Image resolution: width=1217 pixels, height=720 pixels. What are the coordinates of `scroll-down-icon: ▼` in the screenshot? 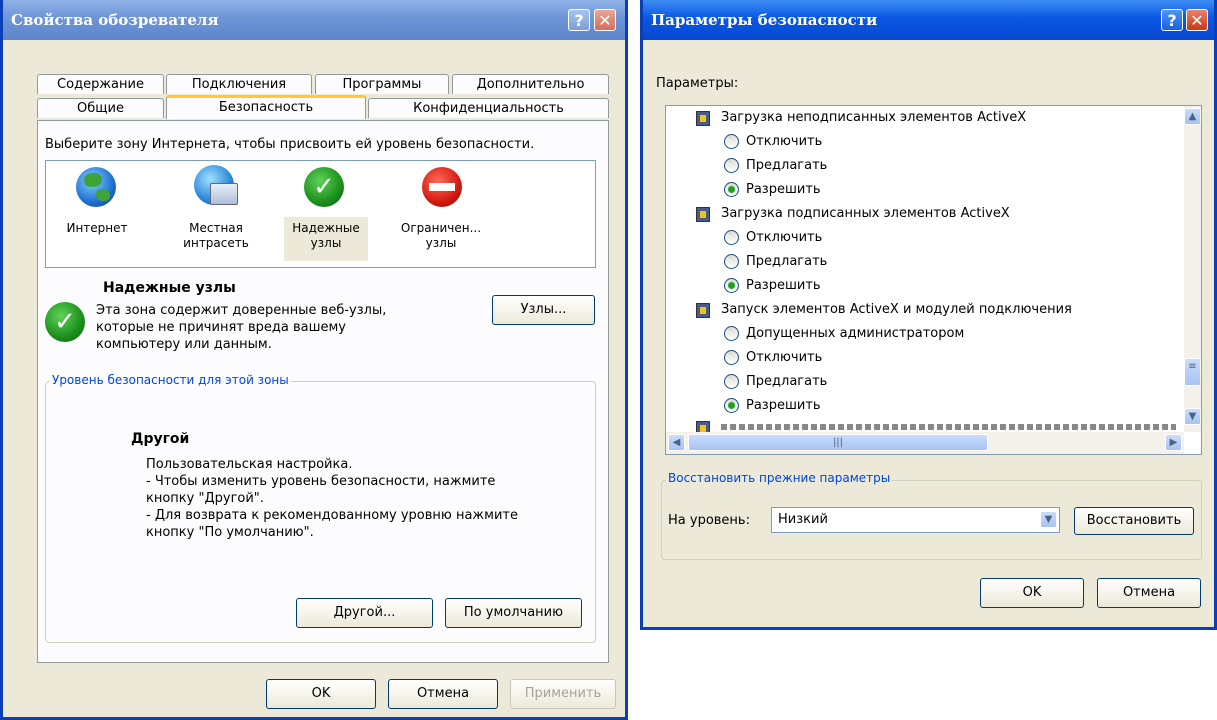 It's located at (1192, 416).